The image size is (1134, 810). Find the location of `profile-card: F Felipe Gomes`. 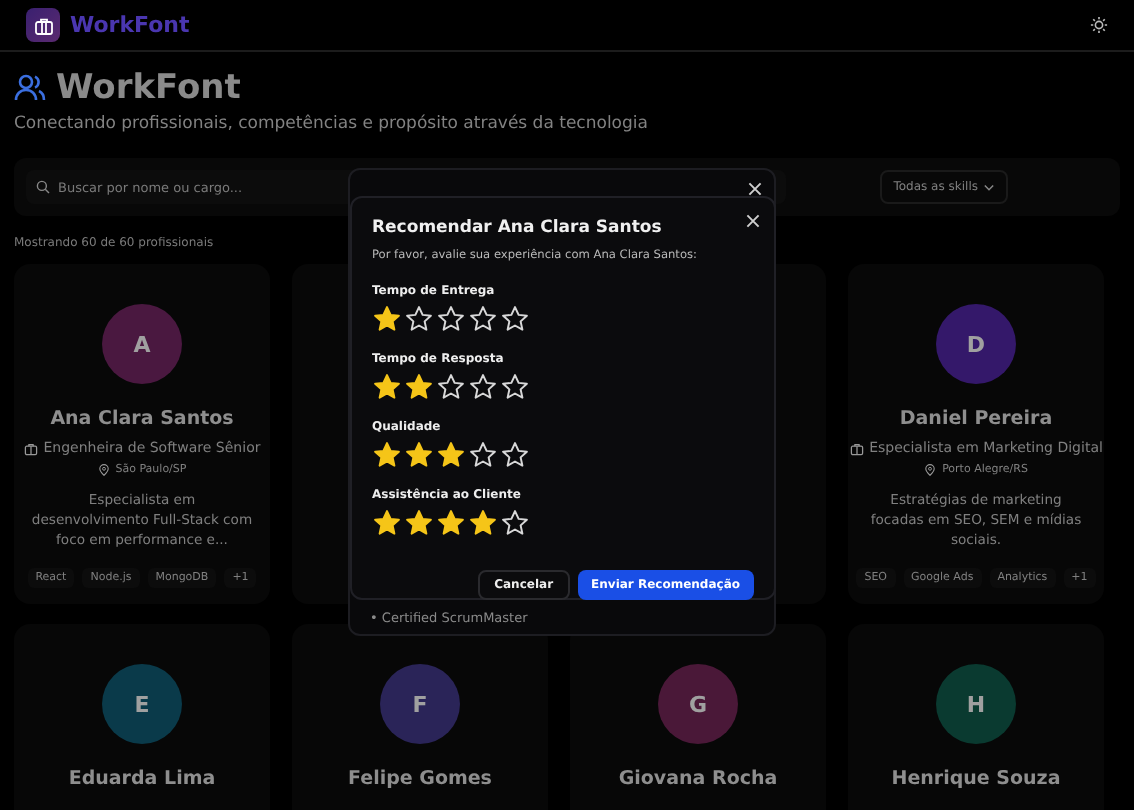

profile-card: F Felipe Gomes is located at coordinates (420, 717).